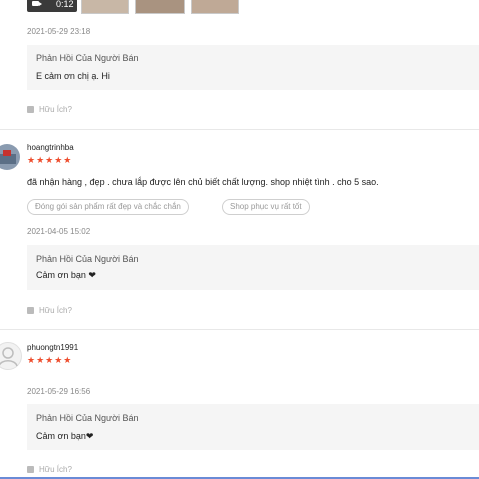  Describe the element at coordinates (253, 427) in the screenshot. I see `seller-reply-box: Phản Hồi Của Người Bán Cảm ơn bạn❤` at that location.